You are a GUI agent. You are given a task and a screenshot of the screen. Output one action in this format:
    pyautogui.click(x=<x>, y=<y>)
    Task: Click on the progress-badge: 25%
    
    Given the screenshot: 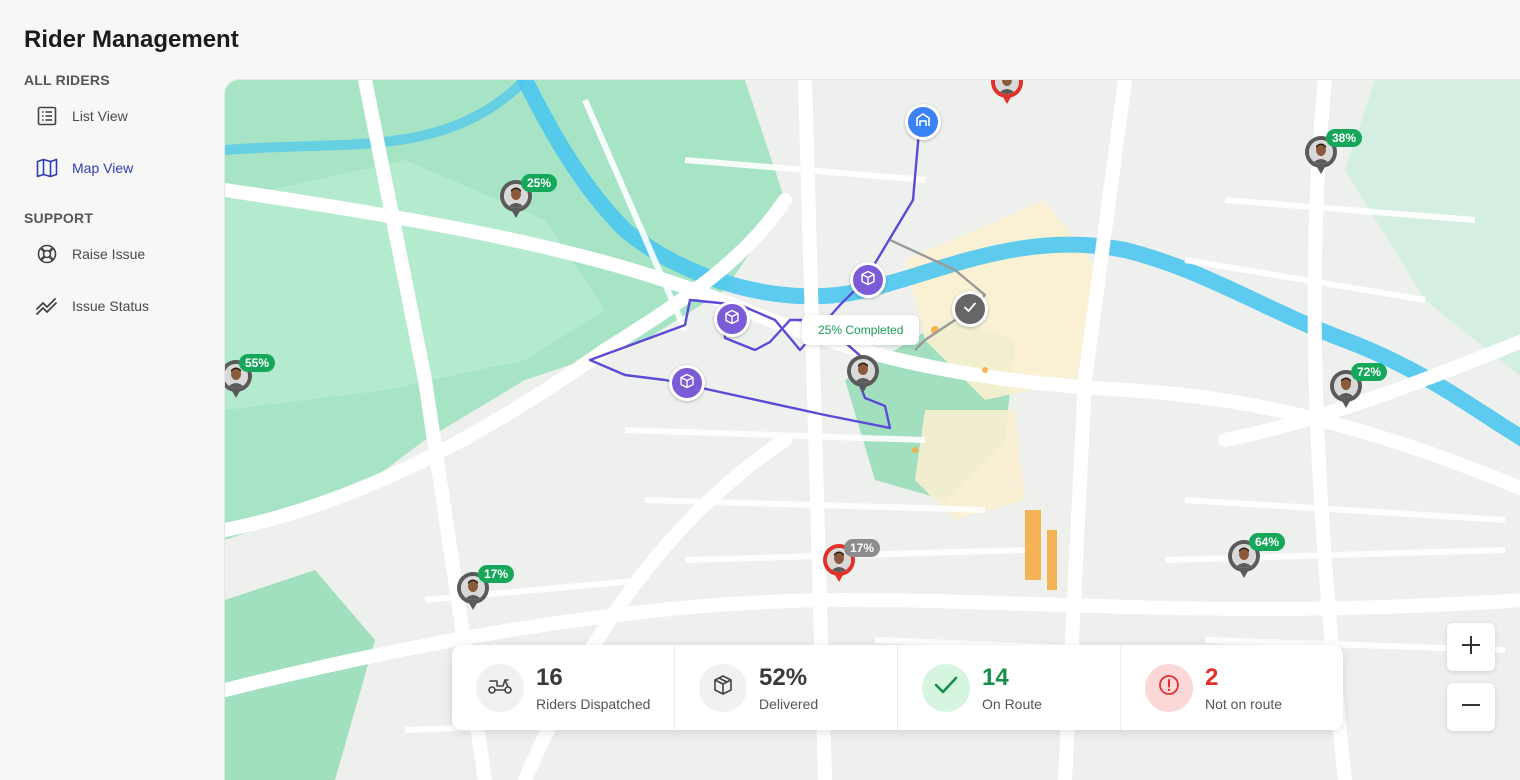 What is the action you would take?
    pyautogui.click(x=539, y=183)
    